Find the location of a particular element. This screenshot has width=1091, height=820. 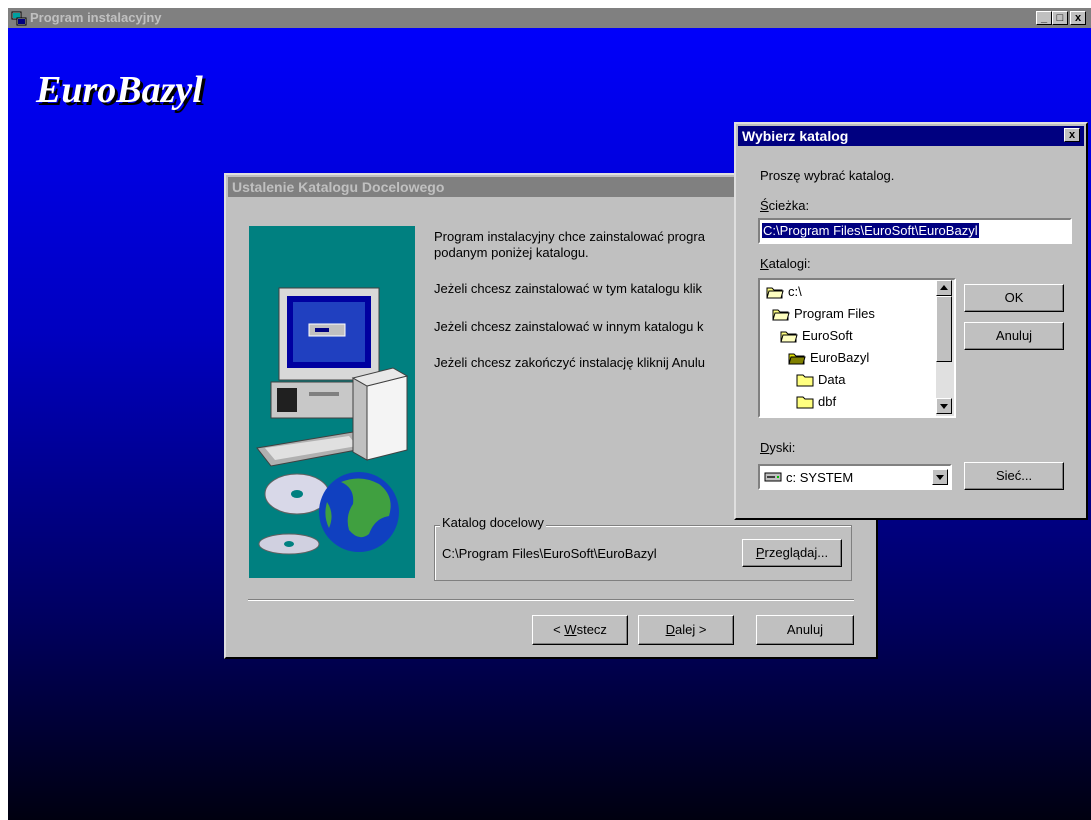

target-dialog-title: Ustalenie Katalogu Docelowego is located at coordinates (338, 187).